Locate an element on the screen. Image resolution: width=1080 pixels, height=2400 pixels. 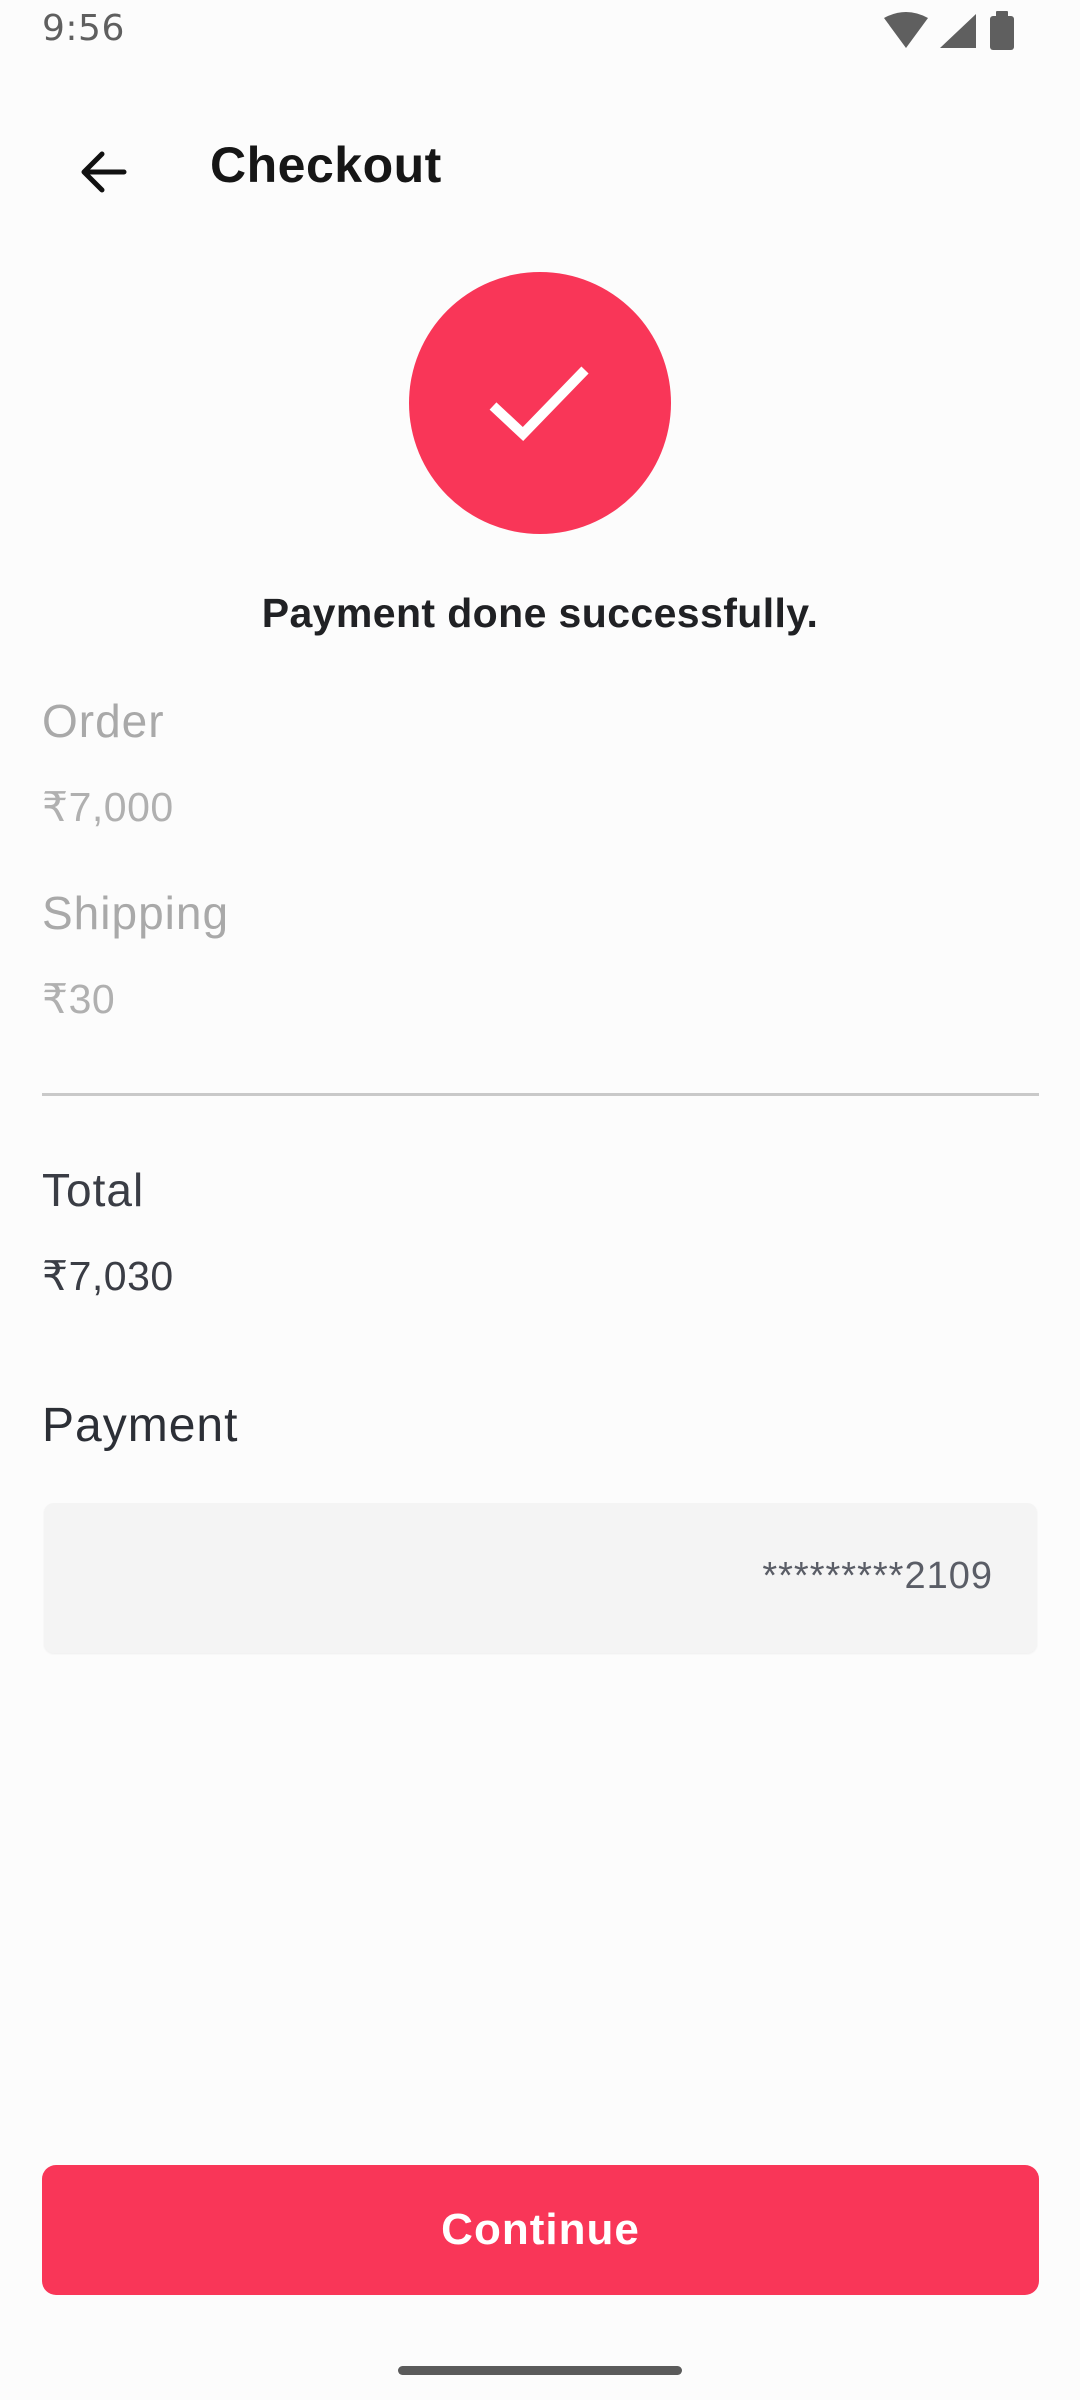
shipping-label: Shipping is located at coordinates (136, 913).